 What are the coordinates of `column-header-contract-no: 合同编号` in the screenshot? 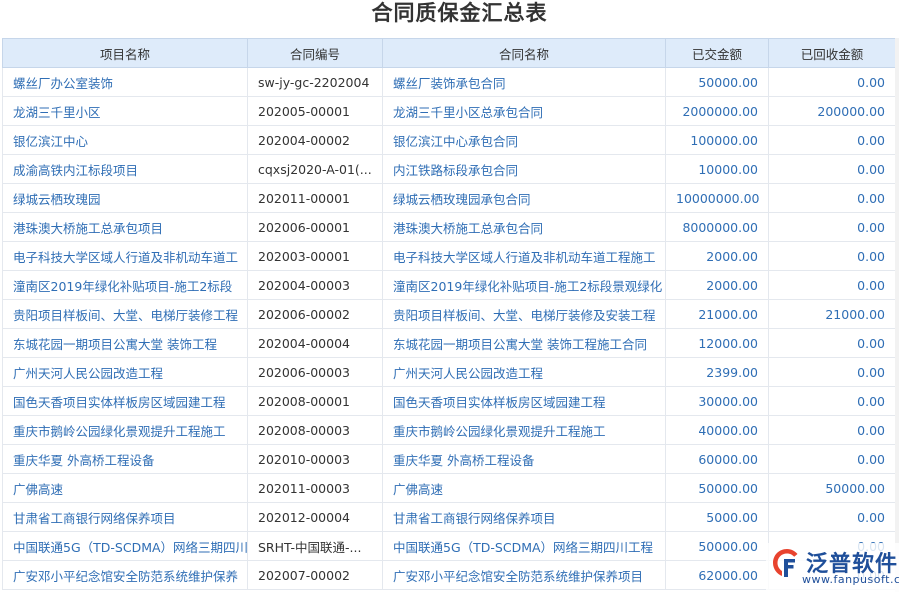 It's located at (315, 53).